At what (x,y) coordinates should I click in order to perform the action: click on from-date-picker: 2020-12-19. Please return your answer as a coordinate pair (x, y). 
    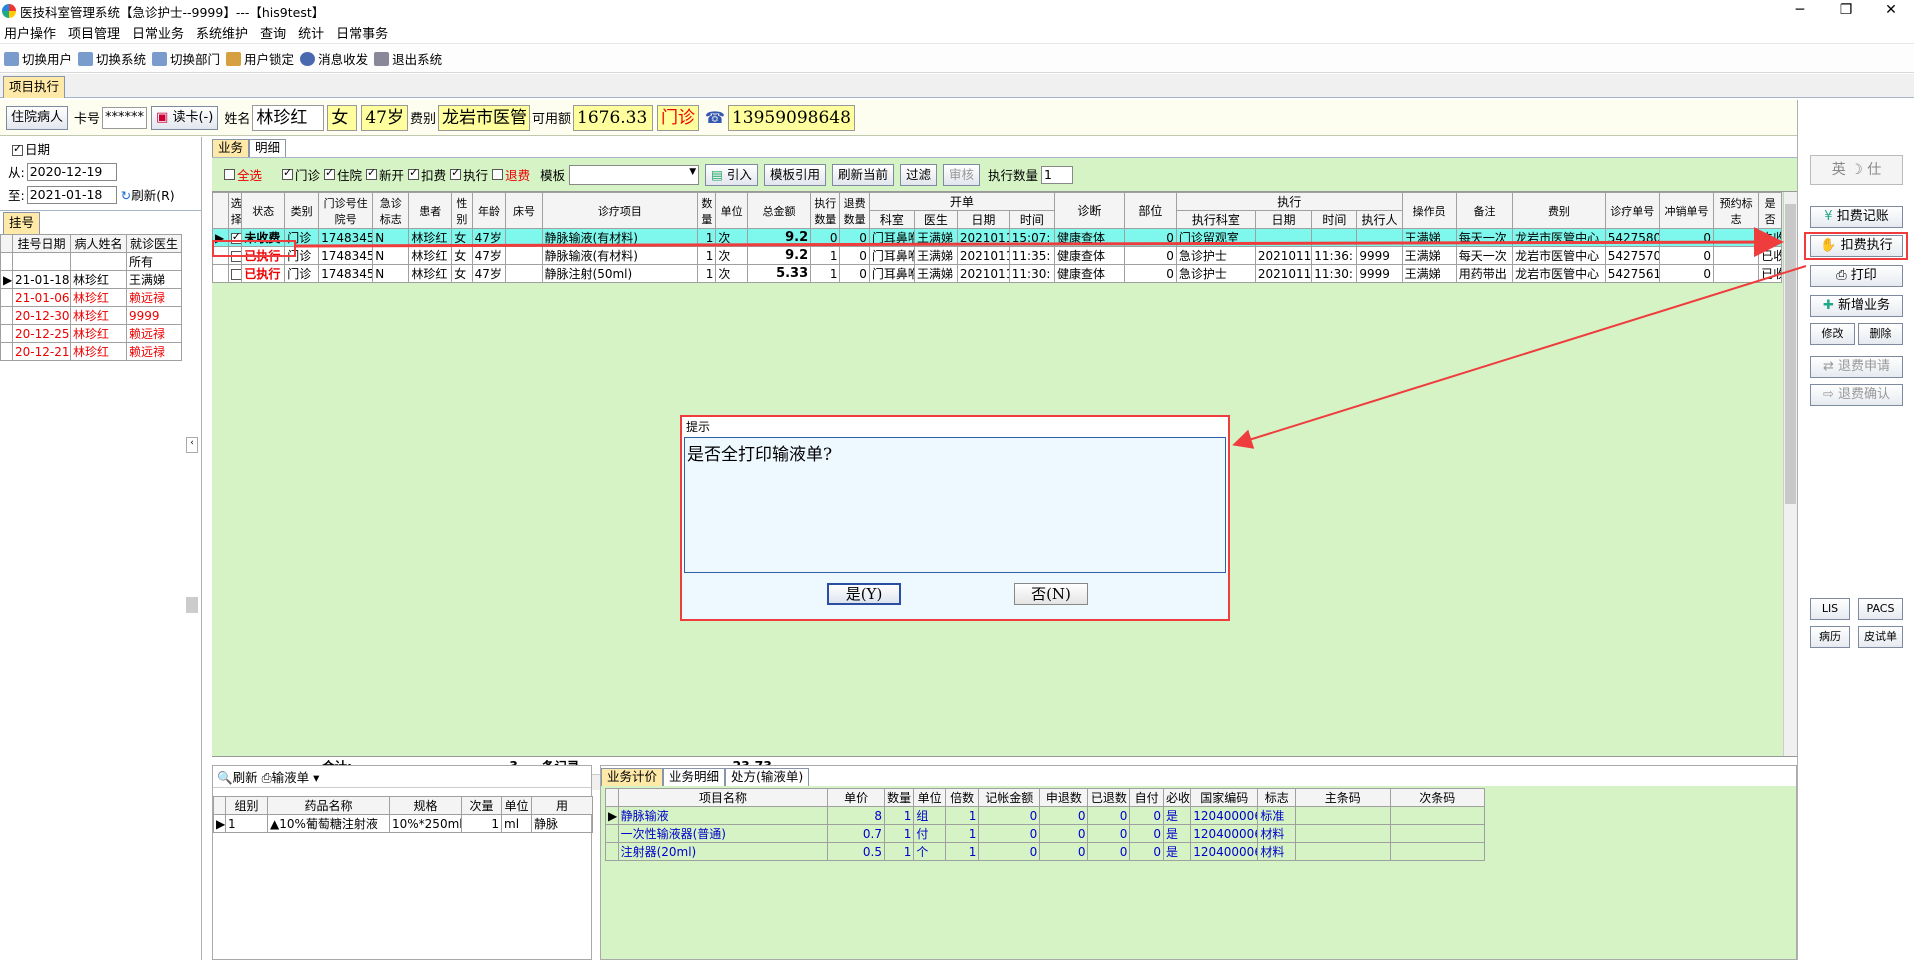
    Looking at the image, I should click on (71, 171).